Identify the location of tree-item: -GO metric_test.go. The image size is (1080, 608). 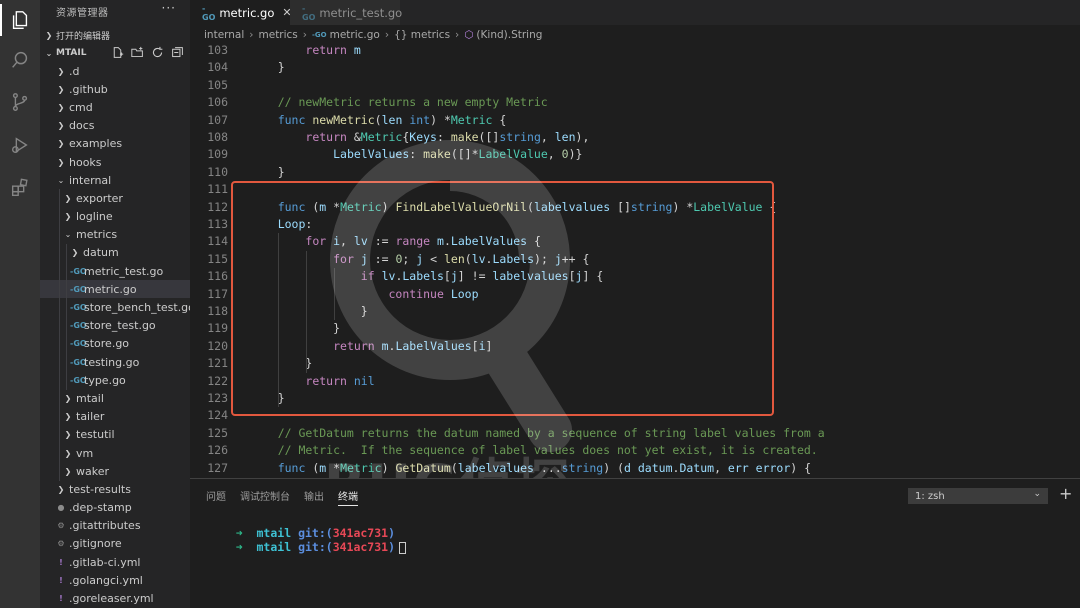
(115, 271).